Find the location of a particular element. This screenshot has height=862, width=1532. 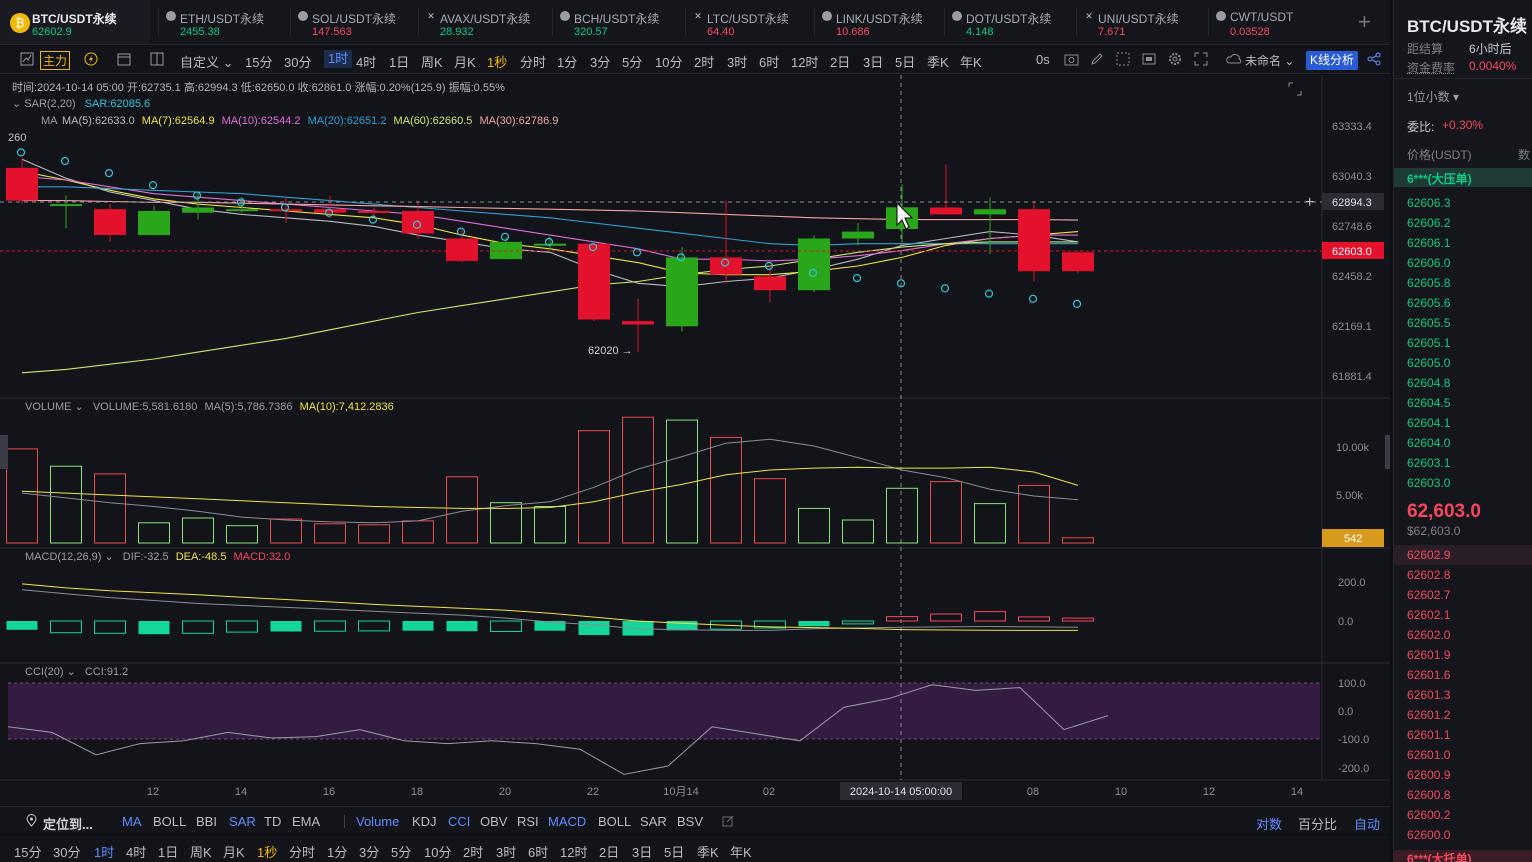

sub-indicator-bsv: BSV is located at coordinates (690, 821).